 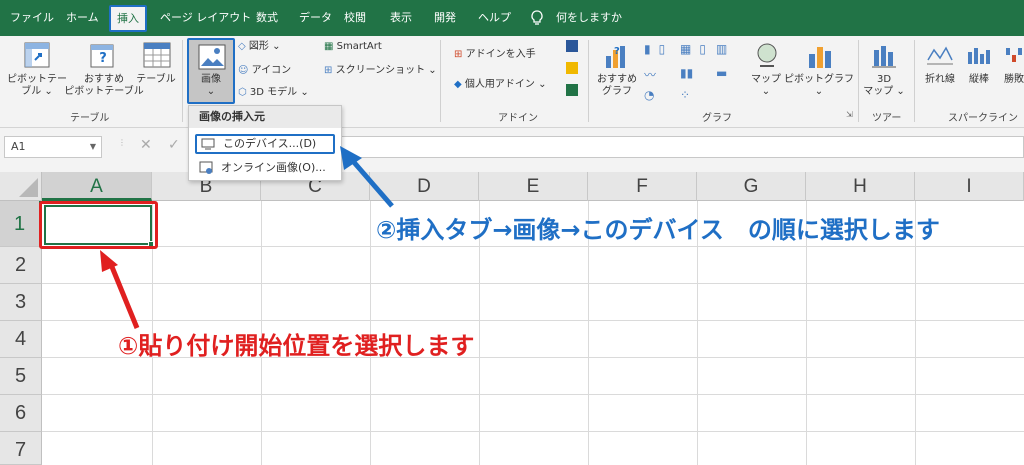 What do you see at coordinates (296, 346) in the screenshot?
I see `annotation-step-1: ①貼り付け開始位置を選択します` at bounding box center [296, 346].